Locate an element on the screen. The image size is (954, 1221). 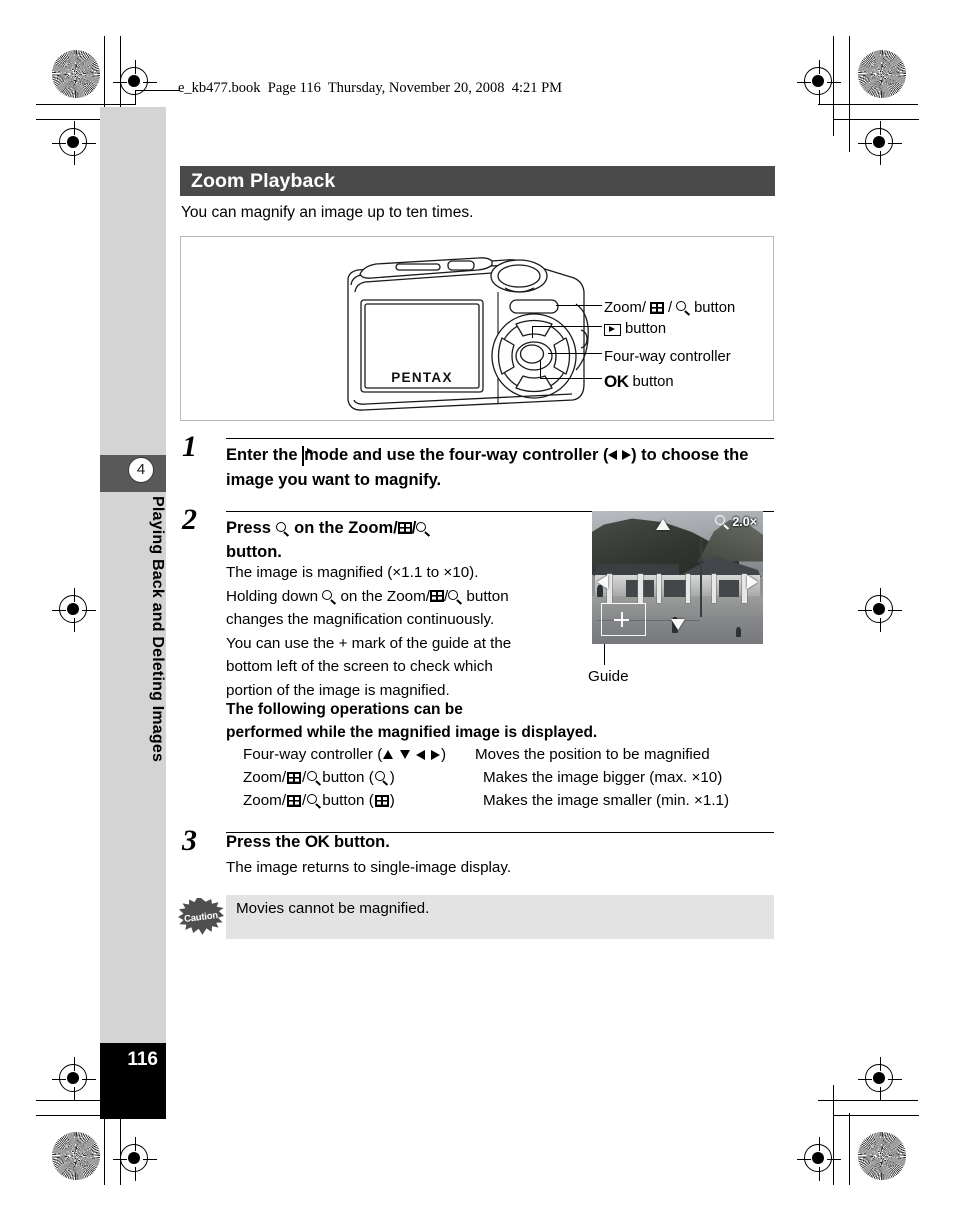
lcd-arrow-right-icon is located at coordinates (752, 581).